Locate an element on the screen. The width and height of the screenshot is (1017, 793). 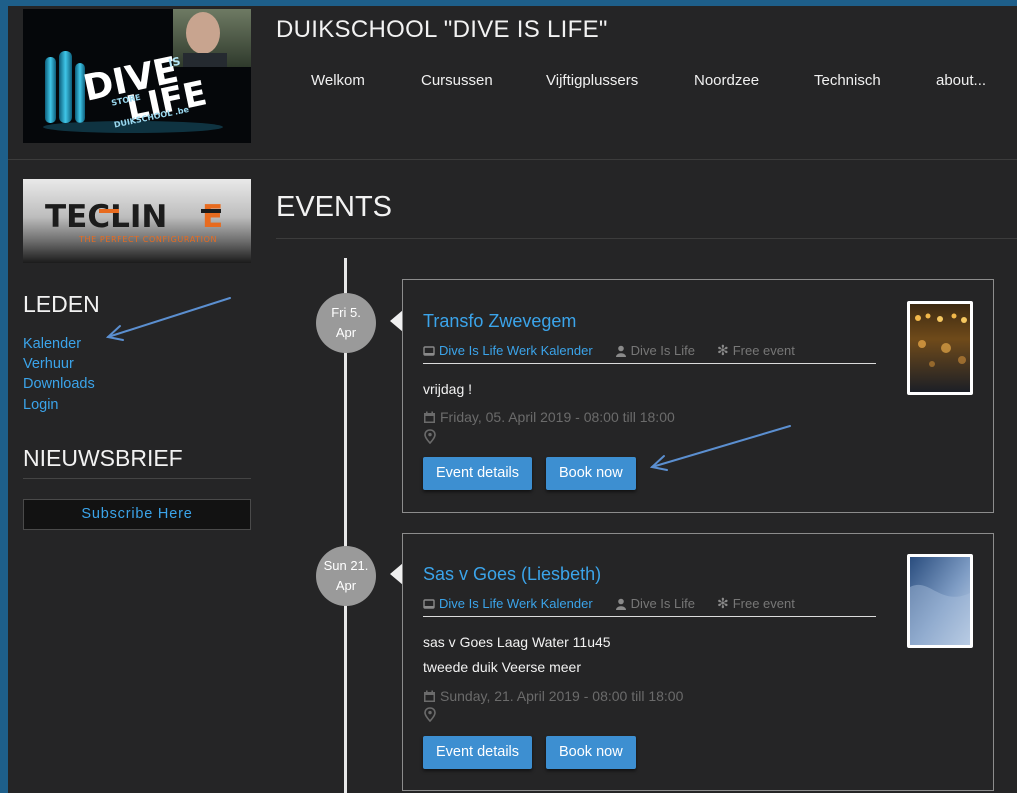
subscribe-button: Subscribe Here is located at coordinates (137, 514).